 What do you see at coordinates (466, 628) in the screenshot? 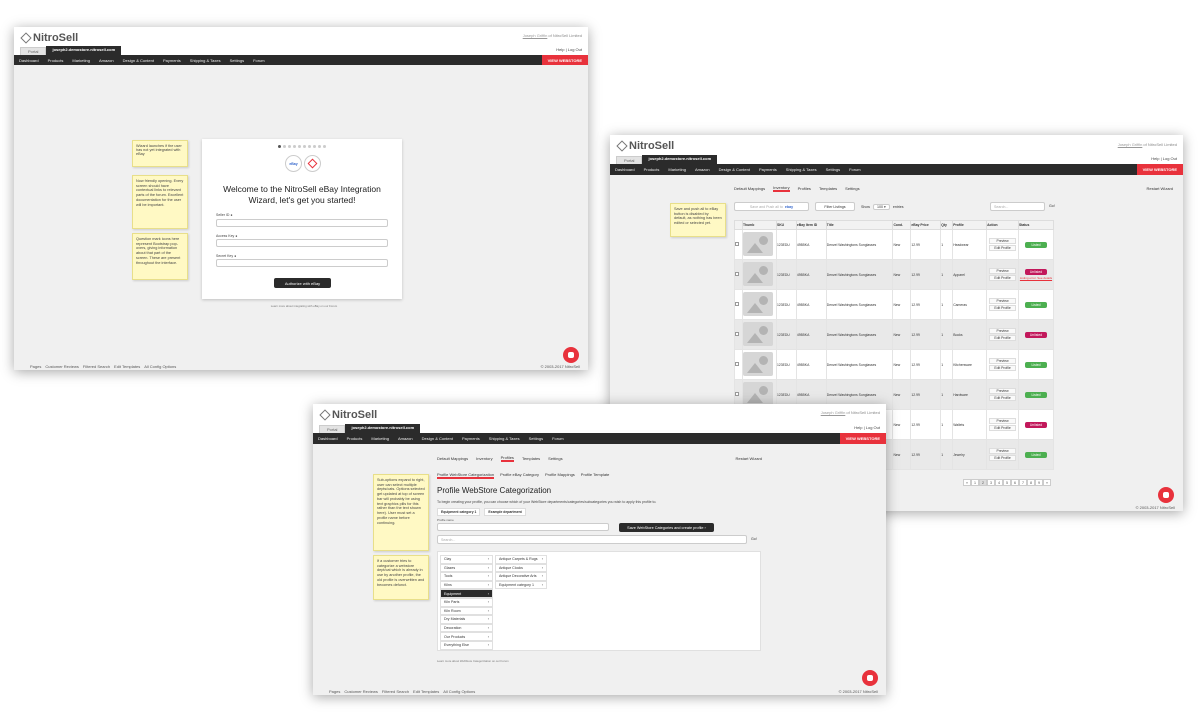
I see `department-item: Decoration ›` at bounding box center [466, 628].